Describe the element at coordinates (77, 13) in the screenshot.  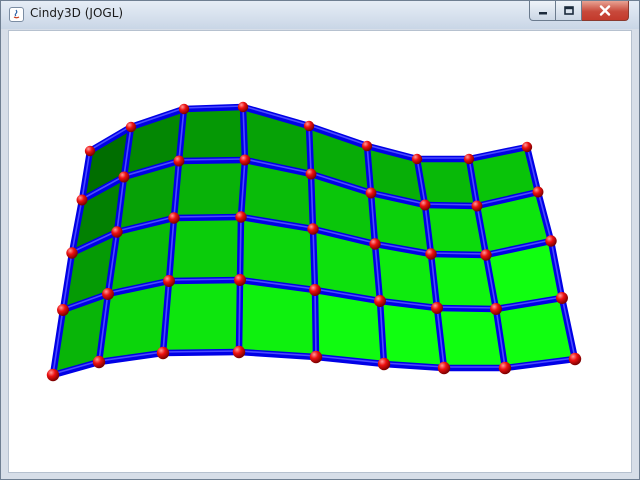
I see `window-title: Cindy3D (JOGL)` at that location.